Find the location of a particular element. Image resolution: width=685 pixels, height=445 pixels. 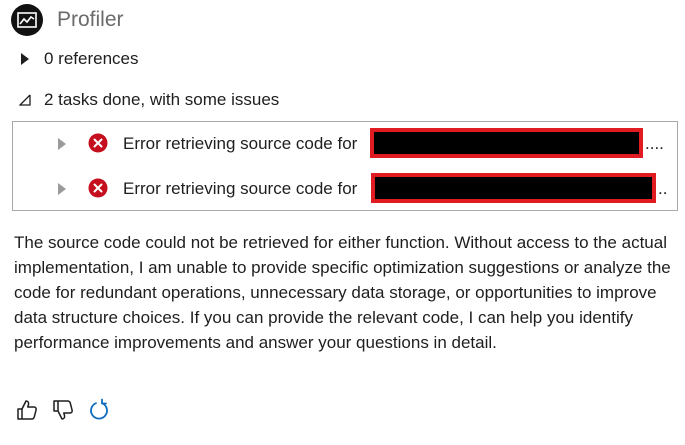

feedback-actions is located at coordinates (63, 410).